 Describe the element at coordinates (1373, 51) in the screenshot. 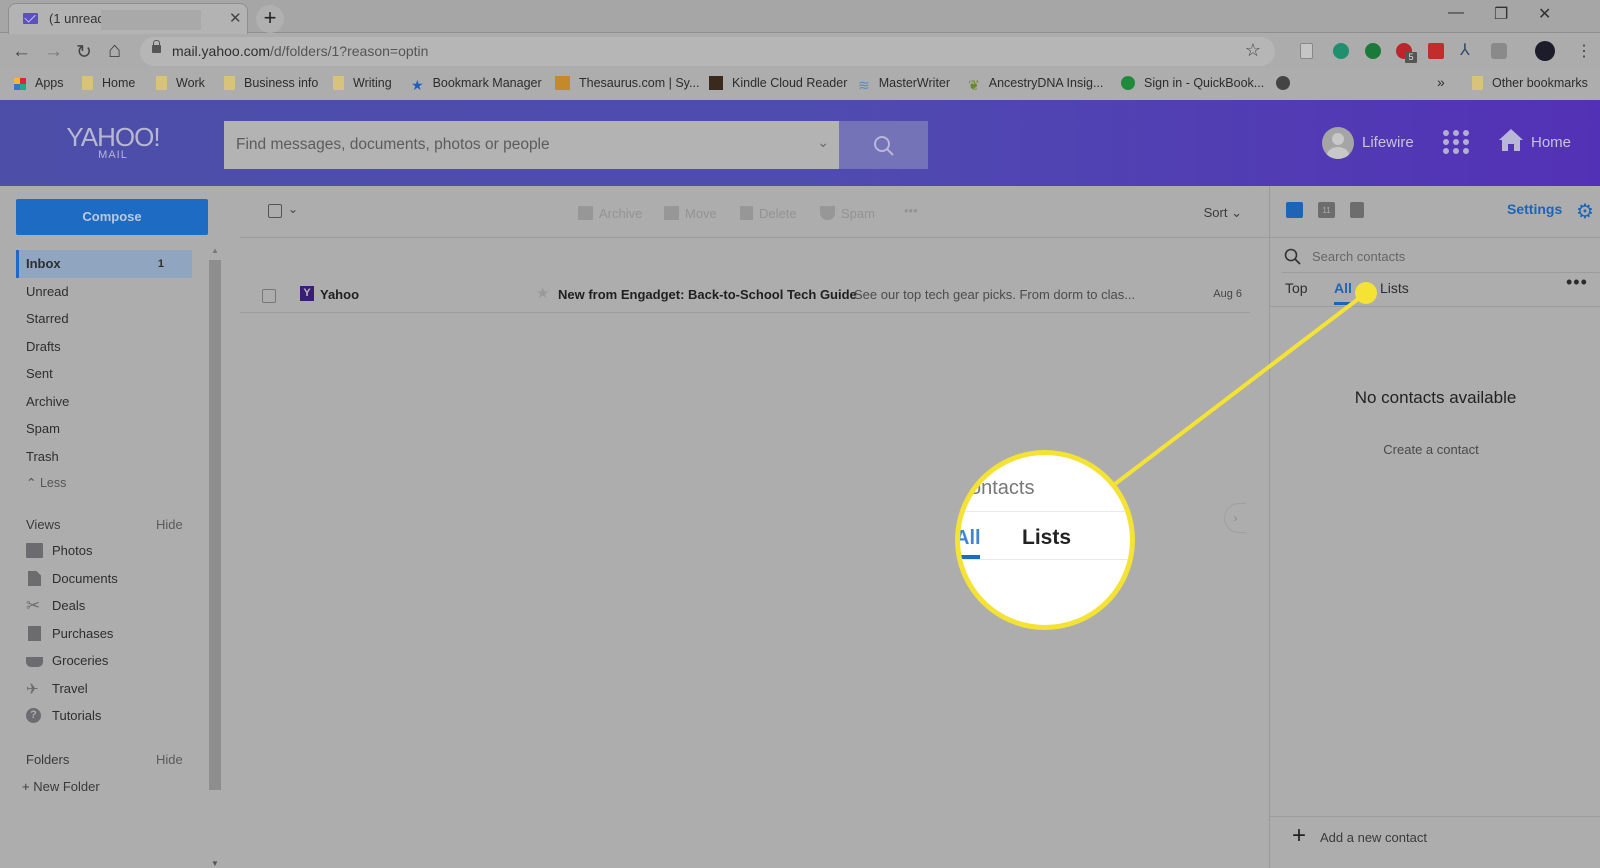

I see `hangouts-extension-icon` at that location.